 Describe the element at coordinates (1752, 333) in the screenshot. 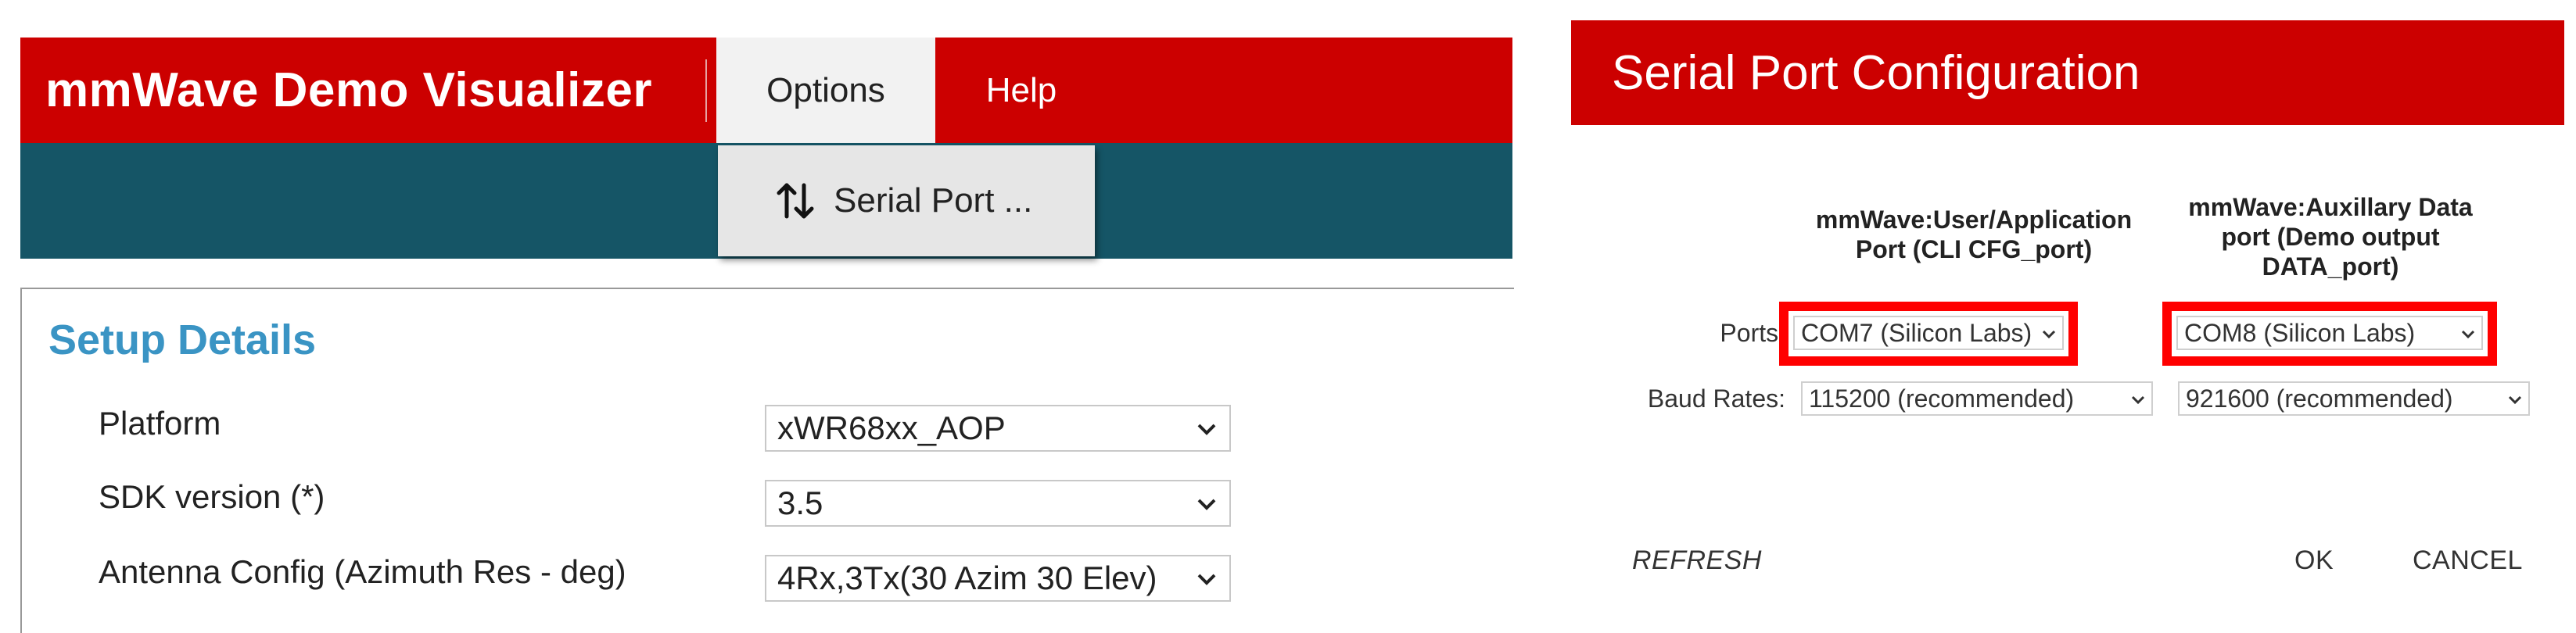

I see `ports-label: Ports:` at that location.